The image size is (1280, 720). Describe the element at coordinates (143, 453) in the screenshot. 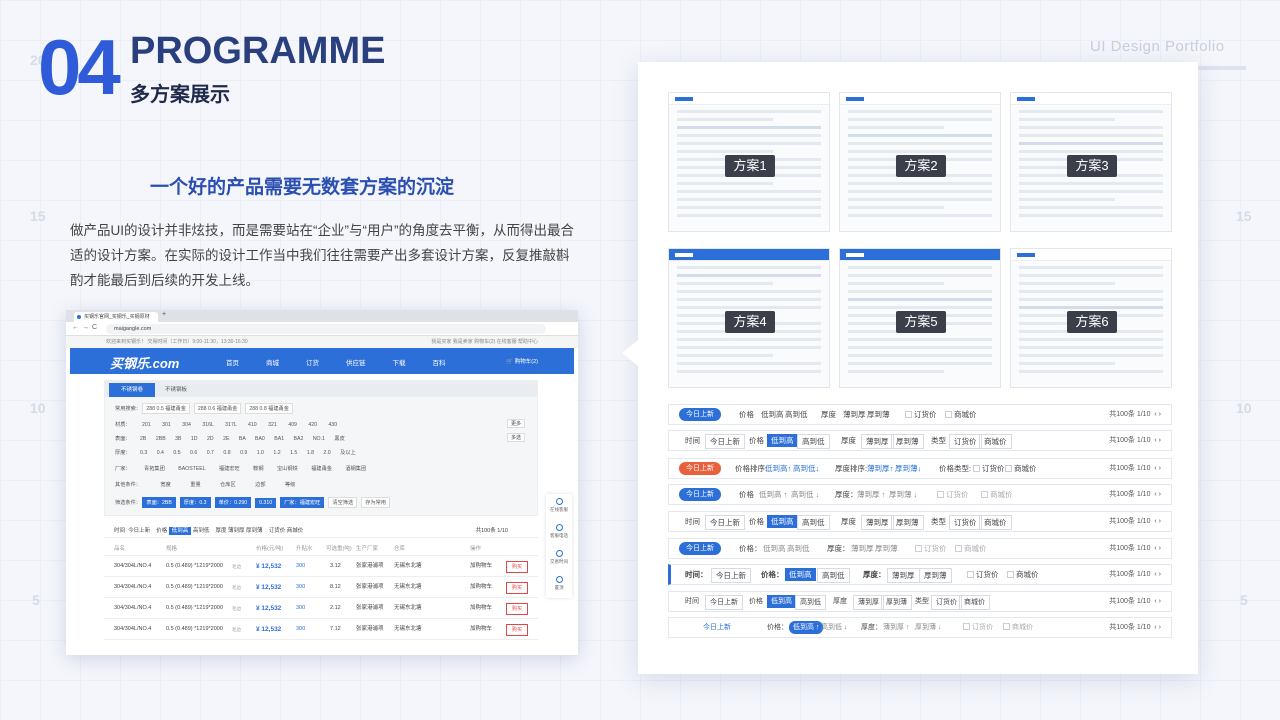

I see `option: 0.3` at that location.